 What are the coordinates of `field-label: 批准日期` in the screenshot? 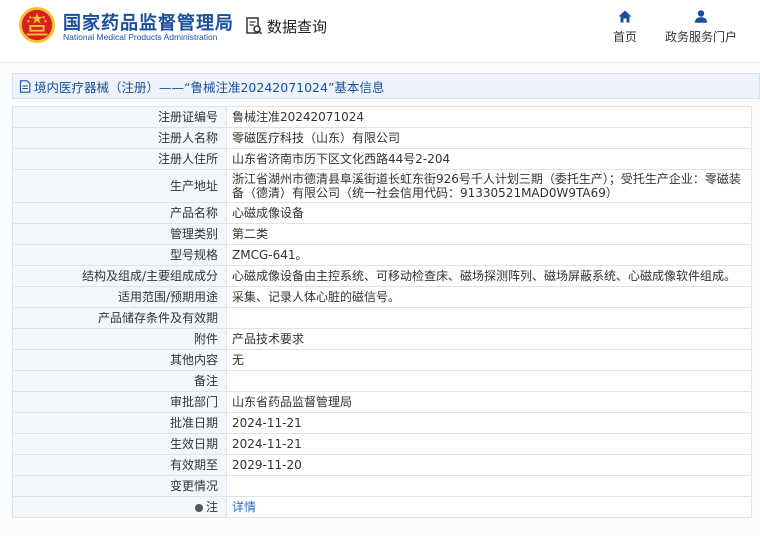 It's located at (119, 423).